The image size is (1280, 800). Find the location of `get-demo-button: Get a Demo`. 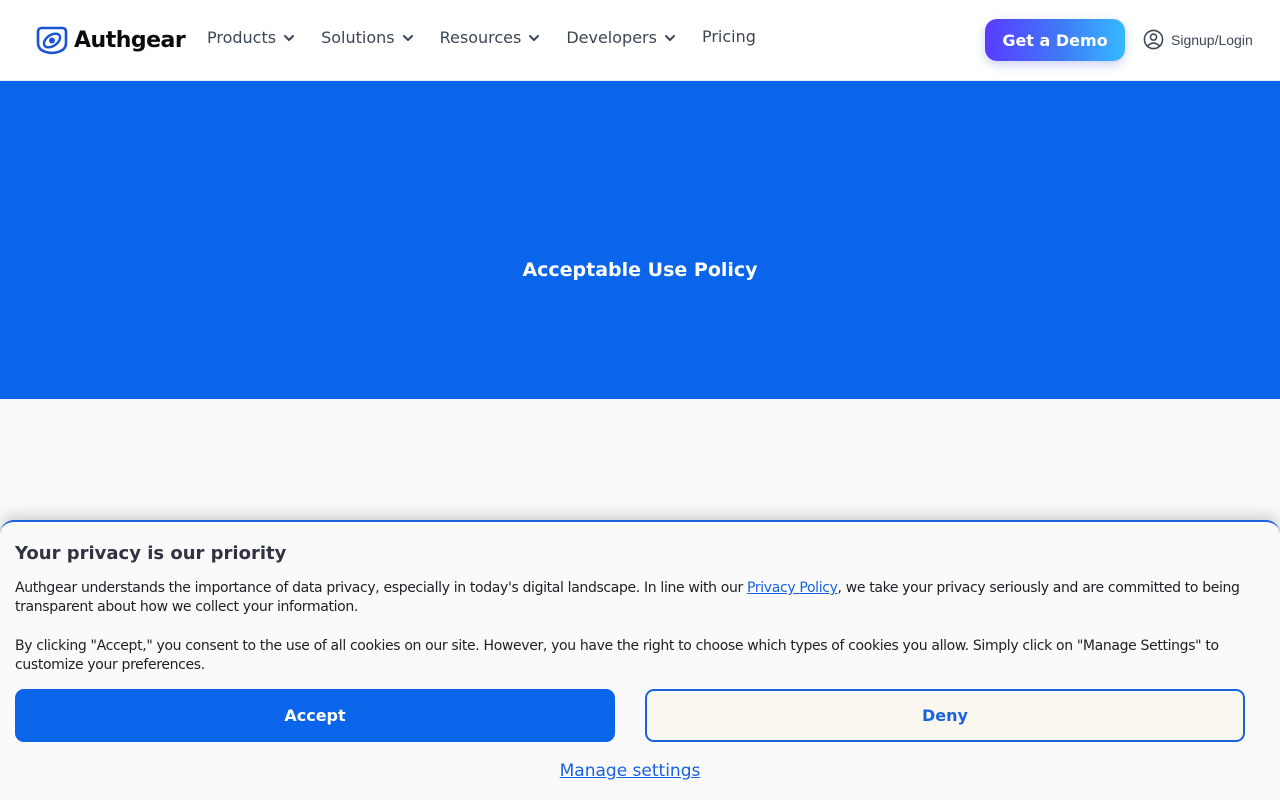

get-demo-button: Get a Demo is located at coordinates (1055, 40).